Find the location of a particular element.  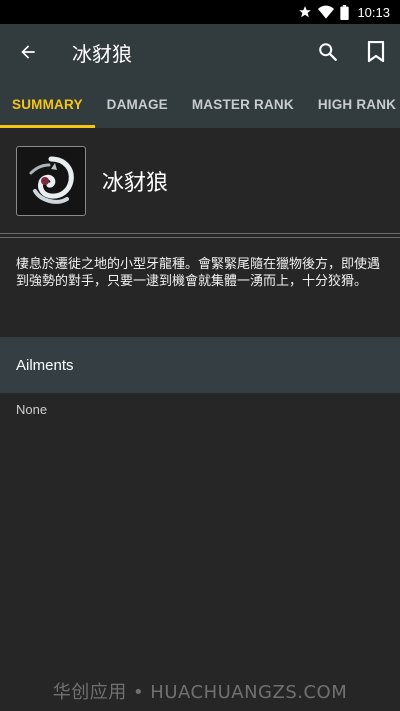

star-icon is located at coordinates (305, 12).